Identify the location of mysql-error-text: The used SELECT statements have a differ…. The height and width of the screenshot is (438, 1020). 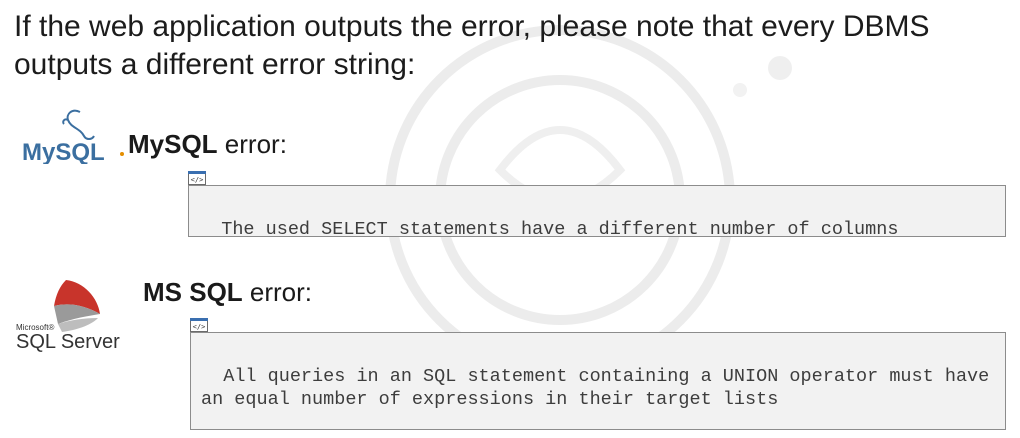
(560, 229).